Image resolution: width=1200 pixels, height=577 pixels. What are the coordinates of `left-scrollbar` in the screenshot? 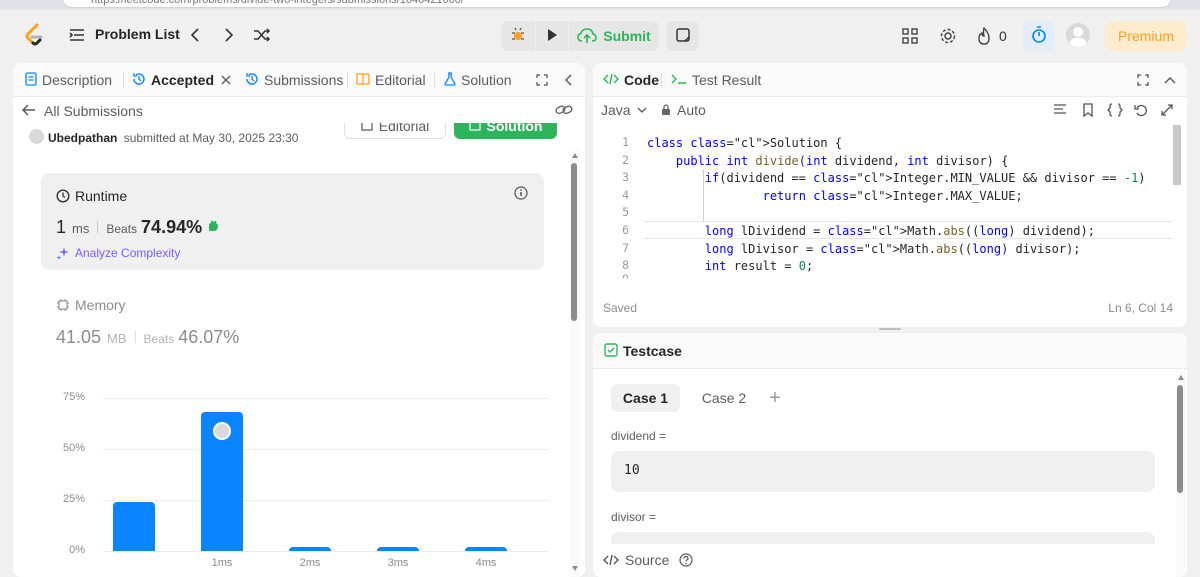 It's located at (575, 363).